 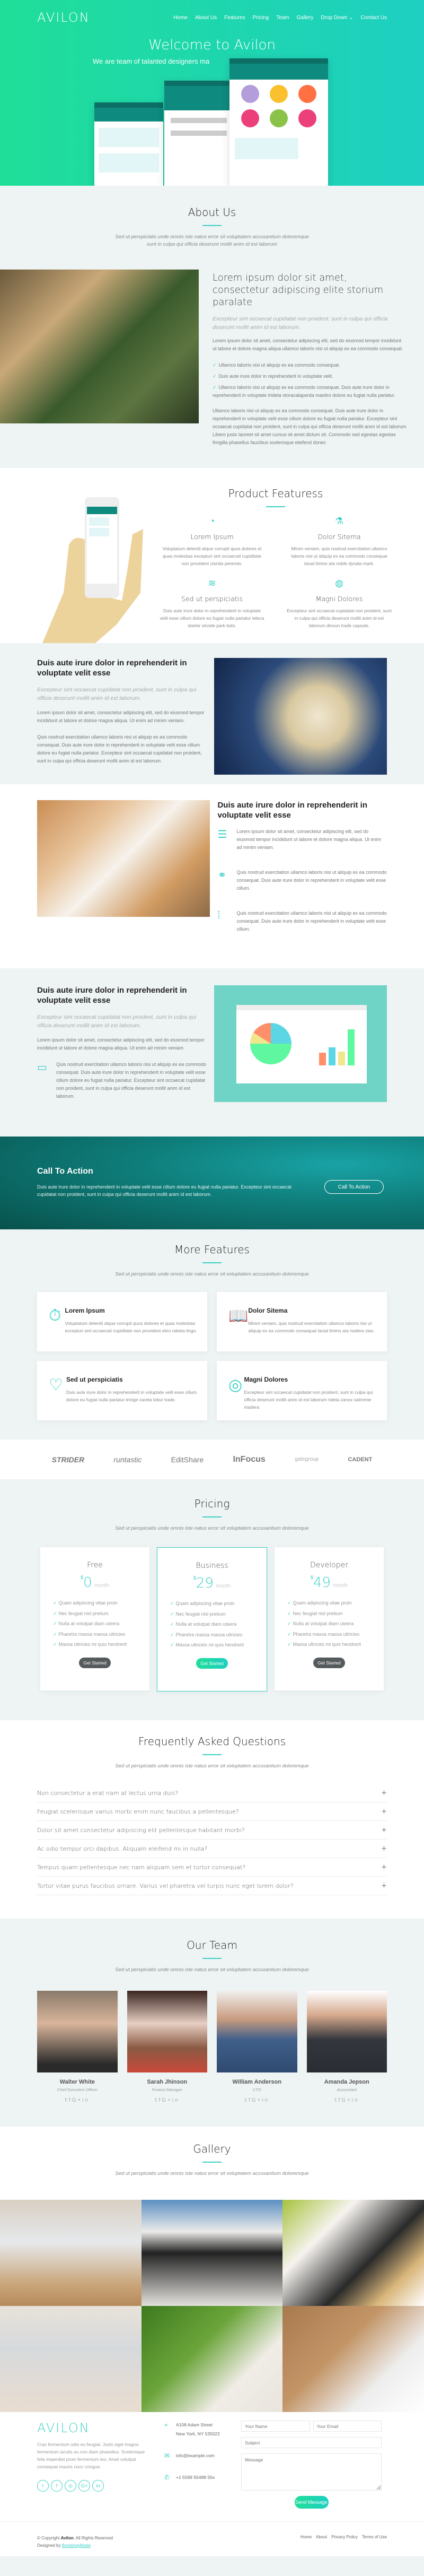 What do you see at coordinates (71, 2253) in the screenshot?
I see `gallery-image-desk-imac` at bounding box center [71, 2253].